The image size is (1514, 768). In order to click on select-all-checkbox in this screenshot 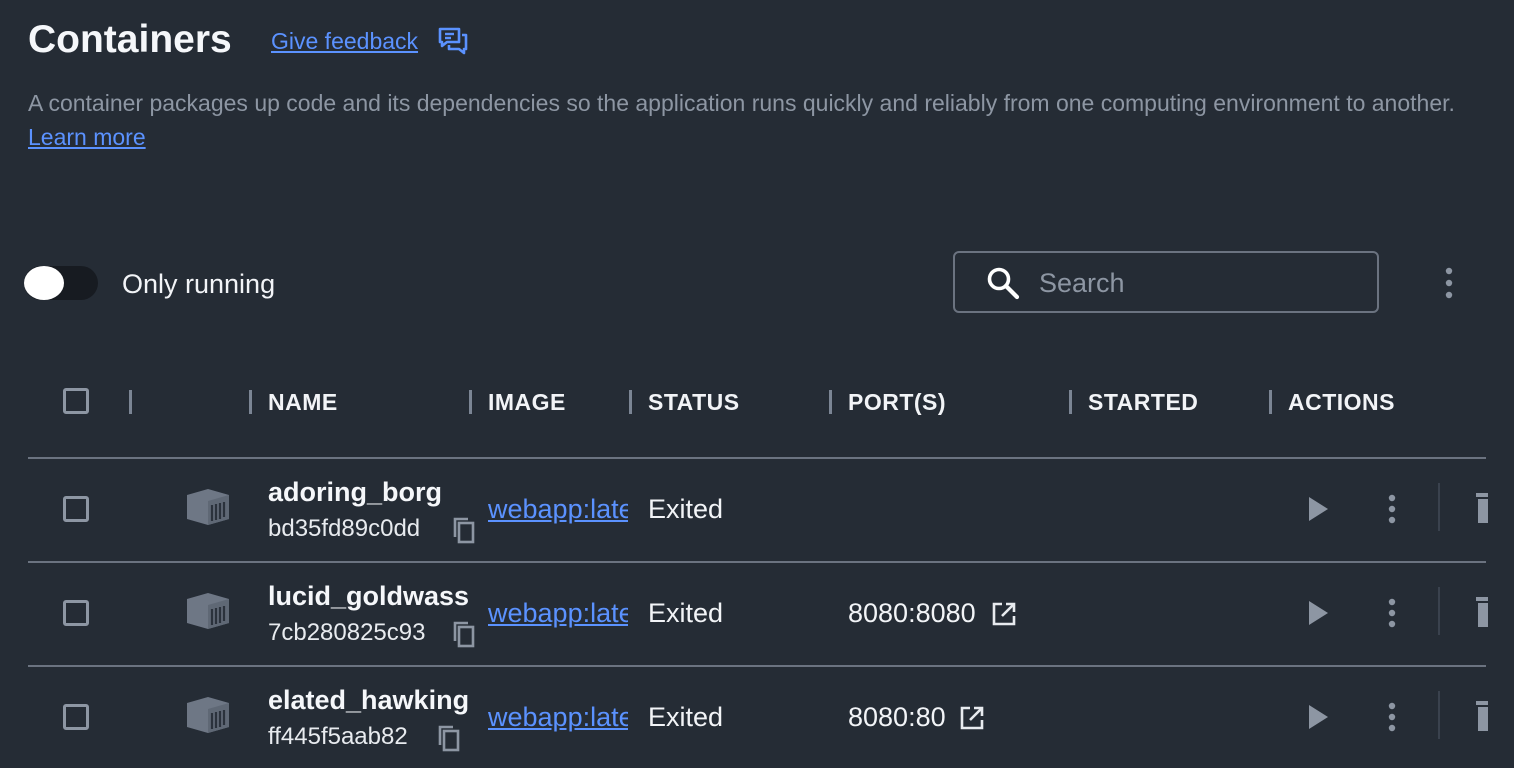, I will do `click(76, 401)`.